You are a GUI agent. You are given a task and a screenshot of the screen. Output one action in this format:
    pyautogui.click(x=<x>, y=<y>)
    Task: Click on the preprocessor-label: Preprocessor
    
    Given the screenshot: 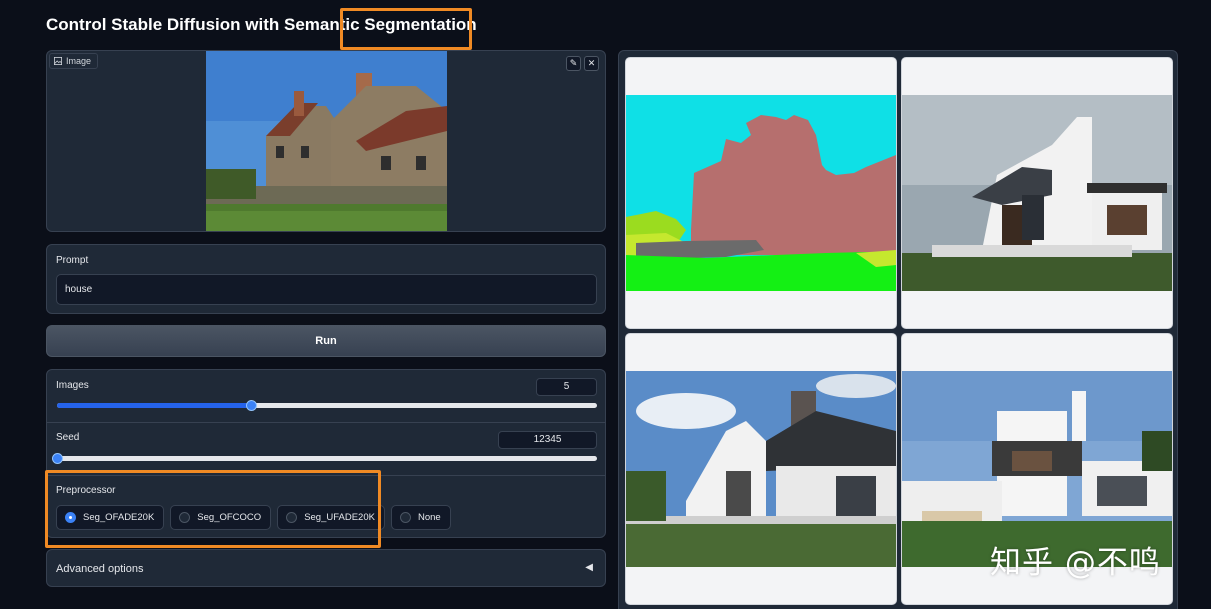 What is the action you would take?
    pyautogui.click(x=86, y=490)
    